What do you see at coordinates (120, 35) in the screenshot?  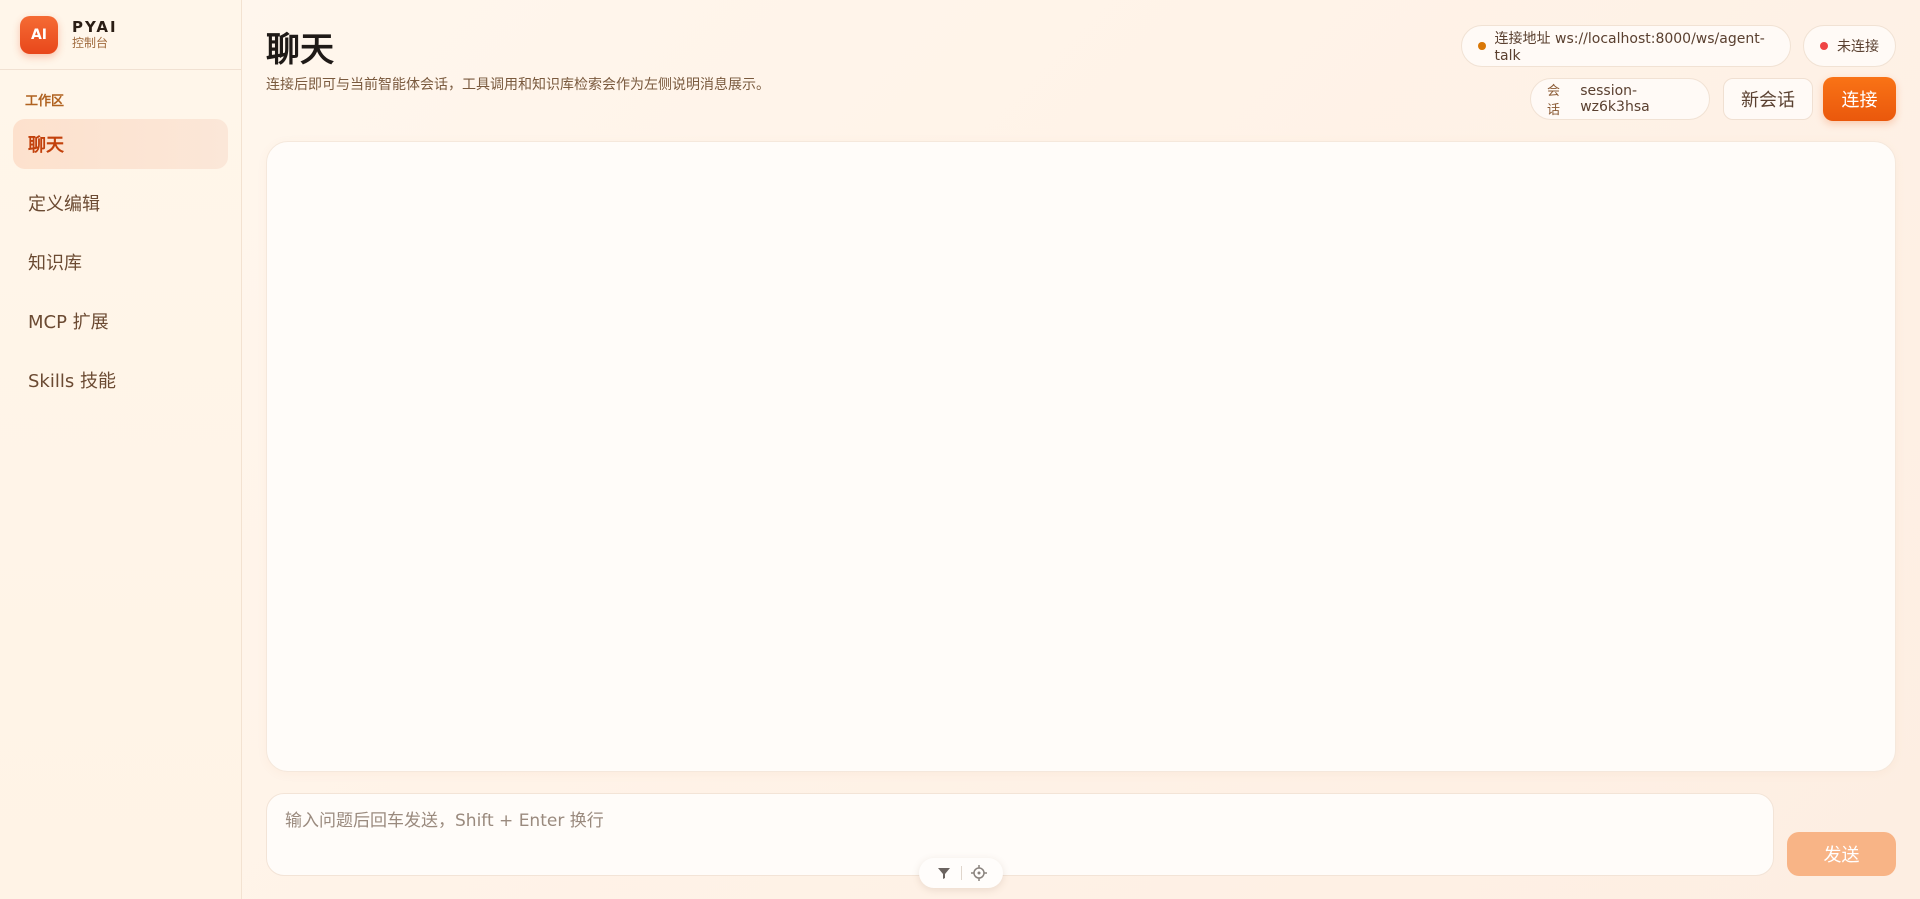 I see `brand: AI PYAI 控制台` at bounding box center [120, 35].